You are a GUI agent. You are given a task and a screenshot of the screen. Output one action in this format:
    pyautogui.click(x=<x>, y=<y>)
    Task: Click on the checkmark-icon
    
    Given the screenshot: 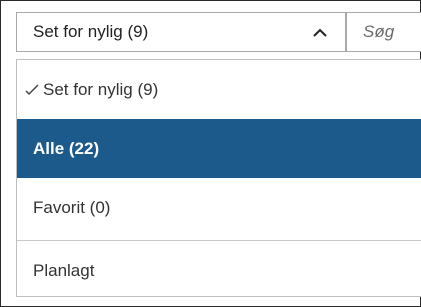 What is the action you would take?
    pyautogui.click(x=32, y=89)
    